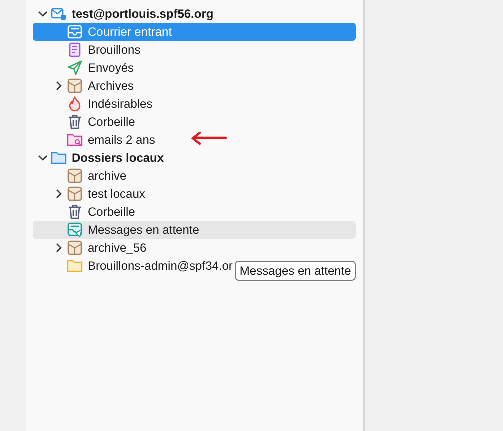 This screenshot has width=503, height=431. What do you see at coordinates (75, 68) in the screenshot?
I see `paper-plane-icon` at bounding box center [75, 68].